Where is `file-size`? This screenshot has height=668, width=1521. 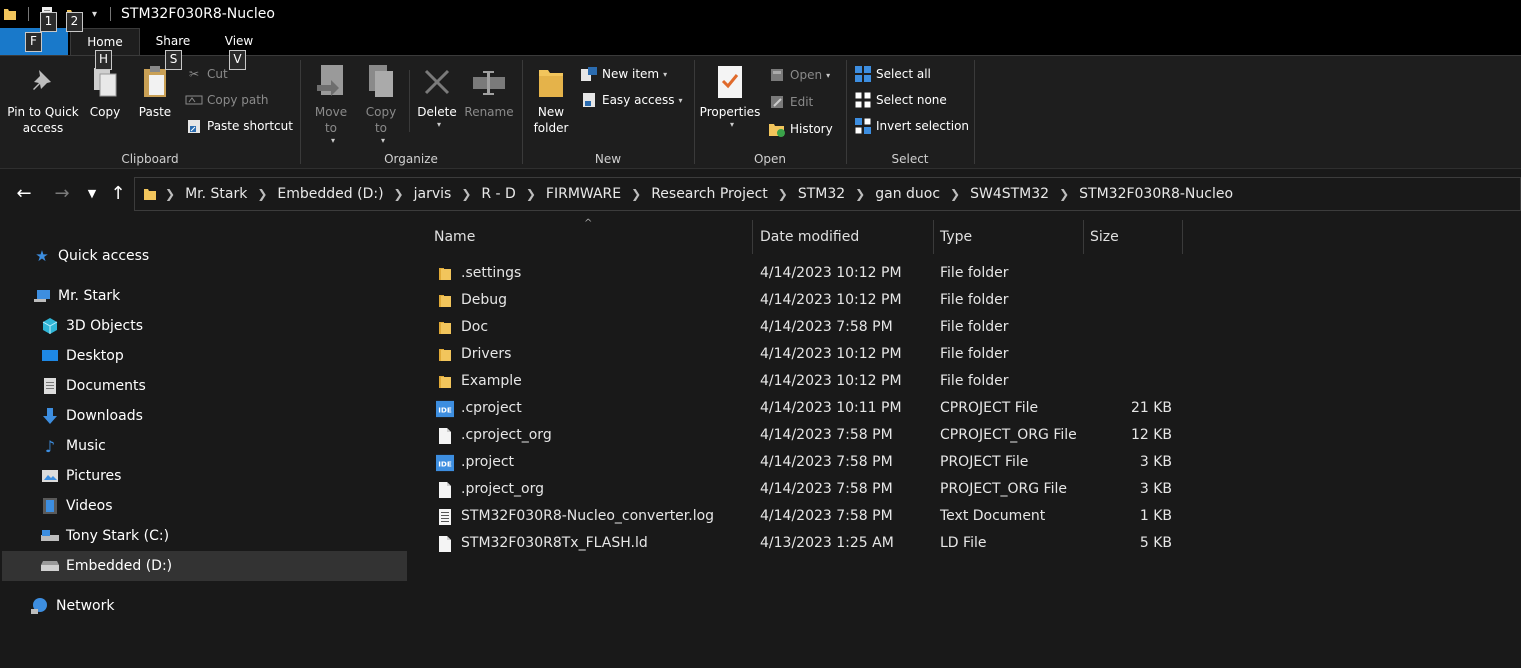
file-size is located at coordinates (1127, 273).